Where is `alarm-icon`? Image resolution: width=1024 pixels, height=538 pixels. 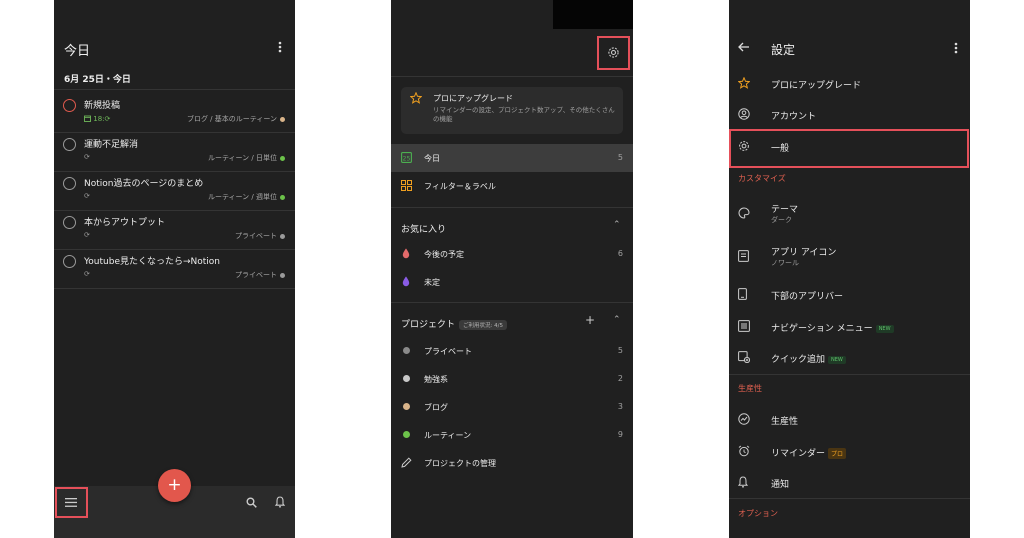
alarm-icon is located at coordinates (744, 451).